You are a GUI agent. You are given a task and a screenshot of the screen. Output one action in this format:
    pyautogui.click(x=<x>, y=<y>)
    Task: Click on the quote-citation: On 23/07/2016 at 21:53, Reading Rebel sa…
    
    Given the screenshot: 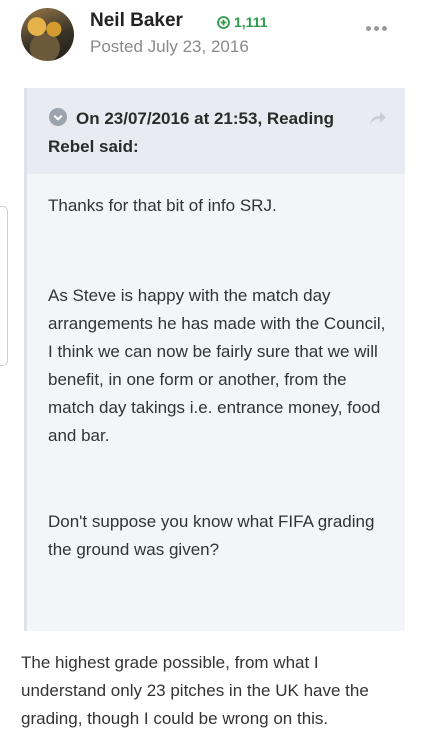 What is the action you would take?
    pyautogui.click(x=216, y=131)
    